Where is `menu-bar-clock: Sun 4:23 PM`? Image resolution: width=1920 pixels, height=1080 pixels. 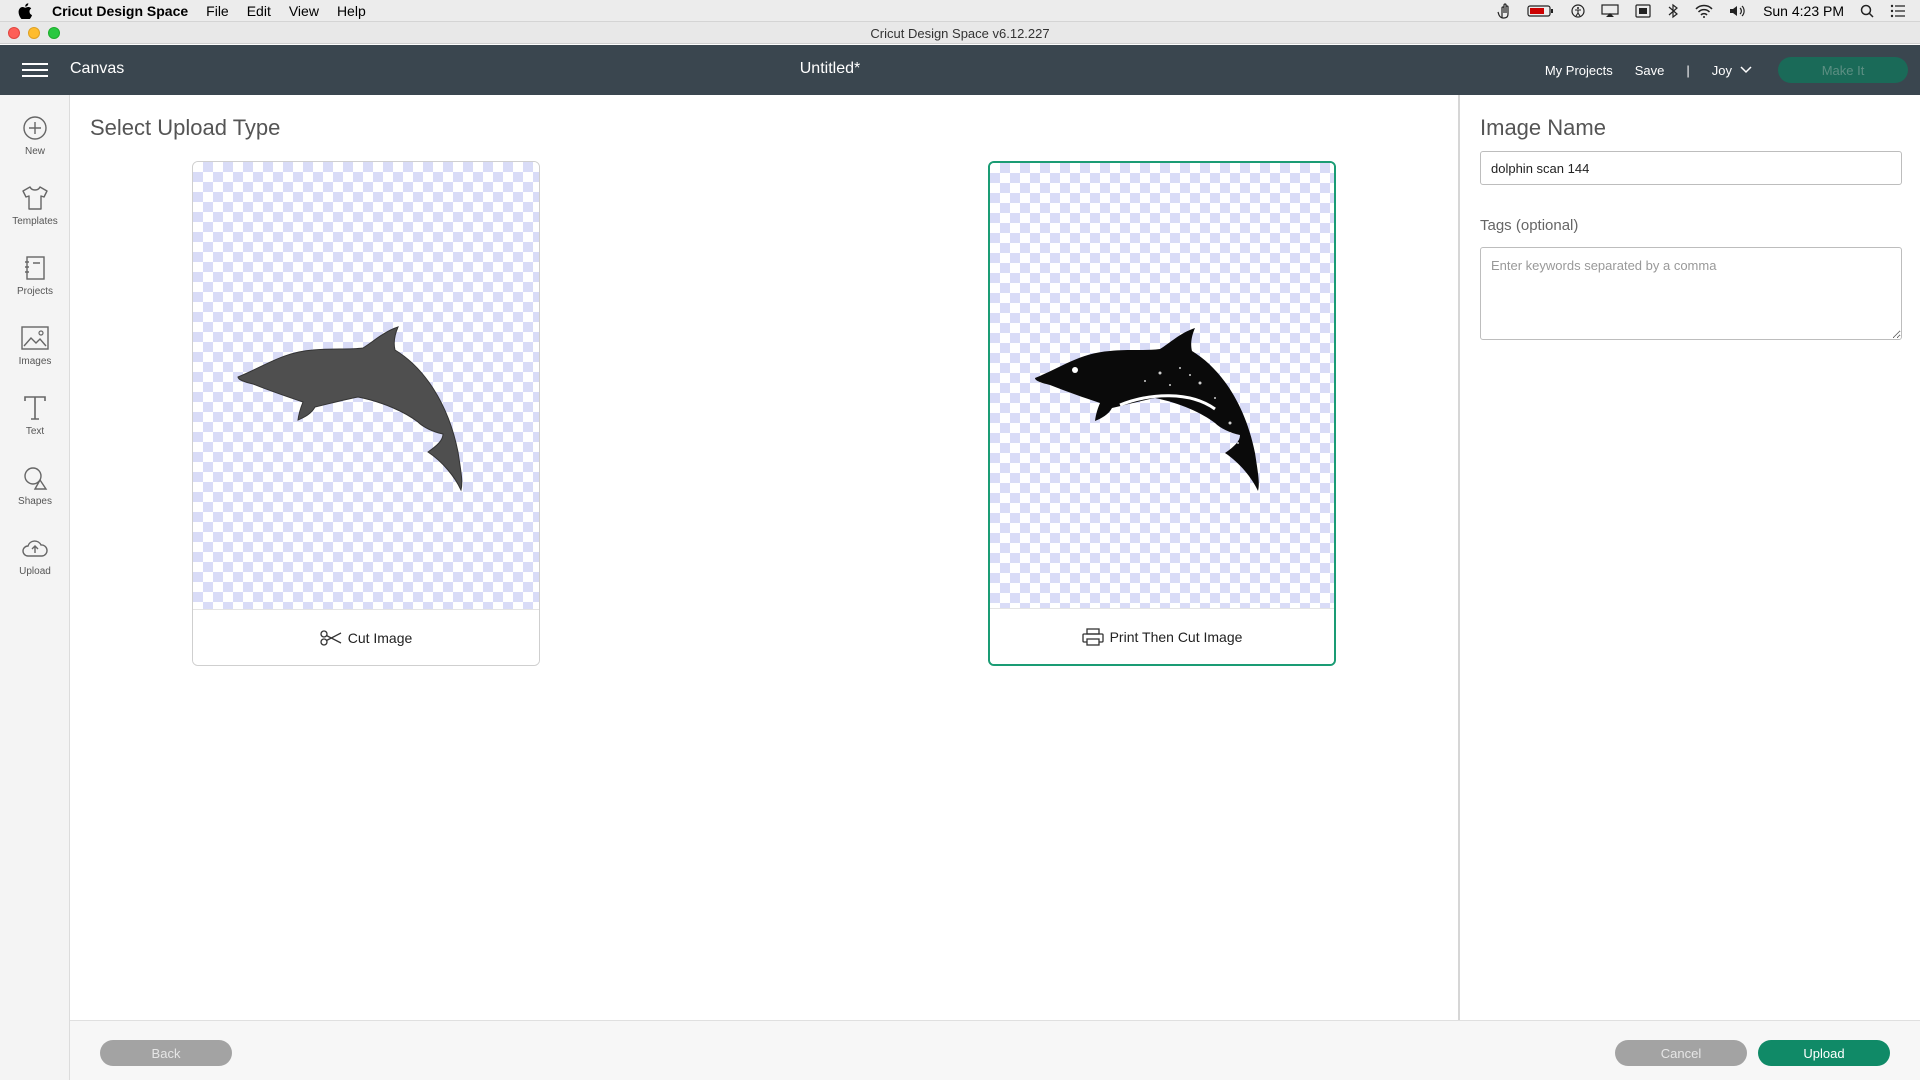
menu-bar-clock: Sun 4:23 PM is located at coordinates (1803, 11).